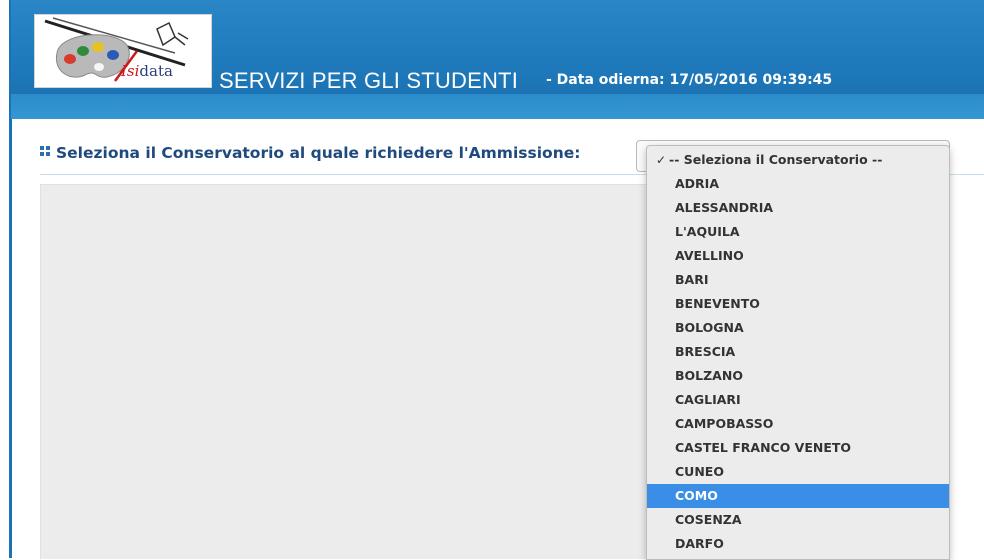 This screenshot has width=984, height=560. I want to click on dropdown-option: CUNEO, so click(798, 472).